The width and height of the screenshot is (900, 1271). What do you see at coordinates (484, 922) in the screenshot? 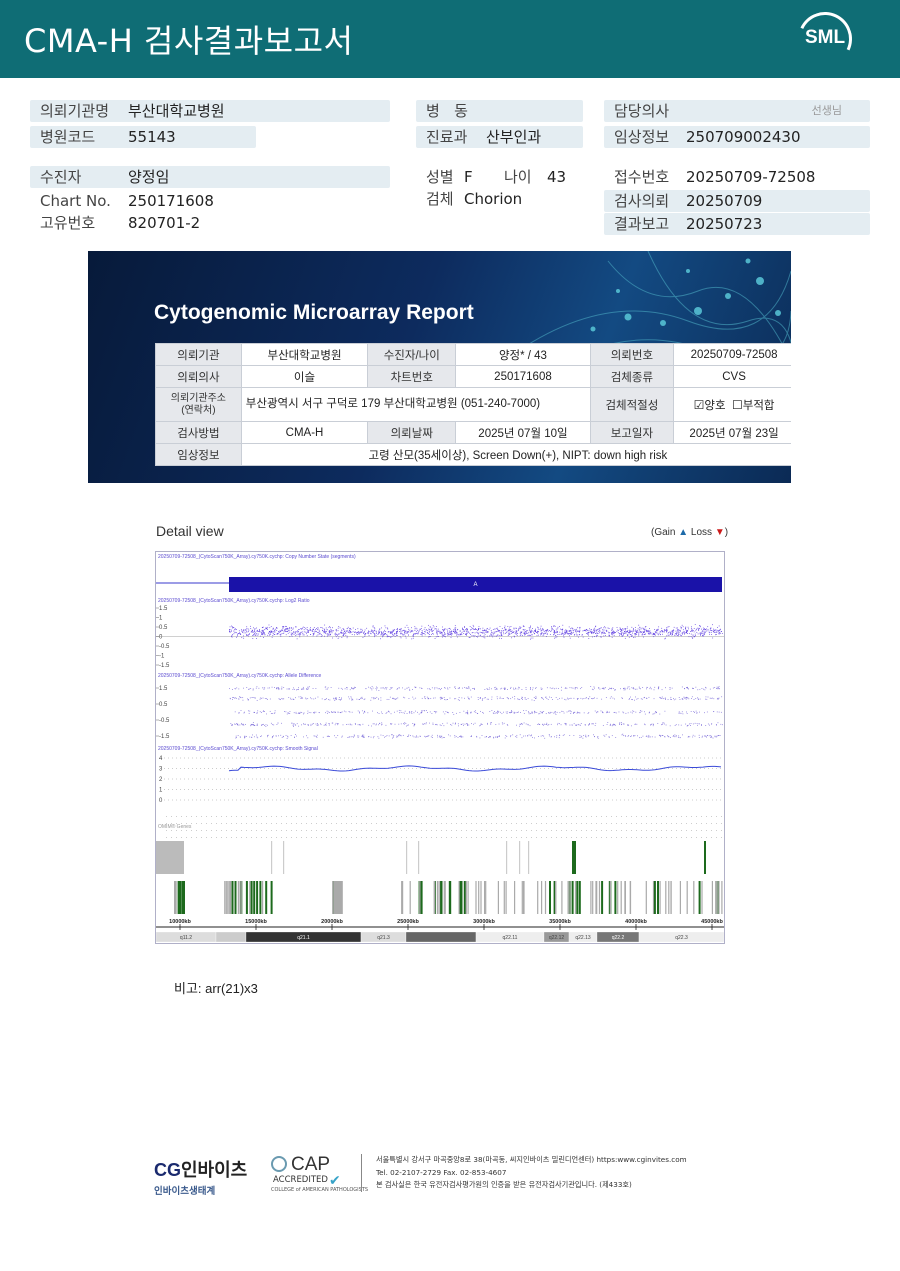
I see `x-tick-label: 30000kb` at bounding box center [484, 922].